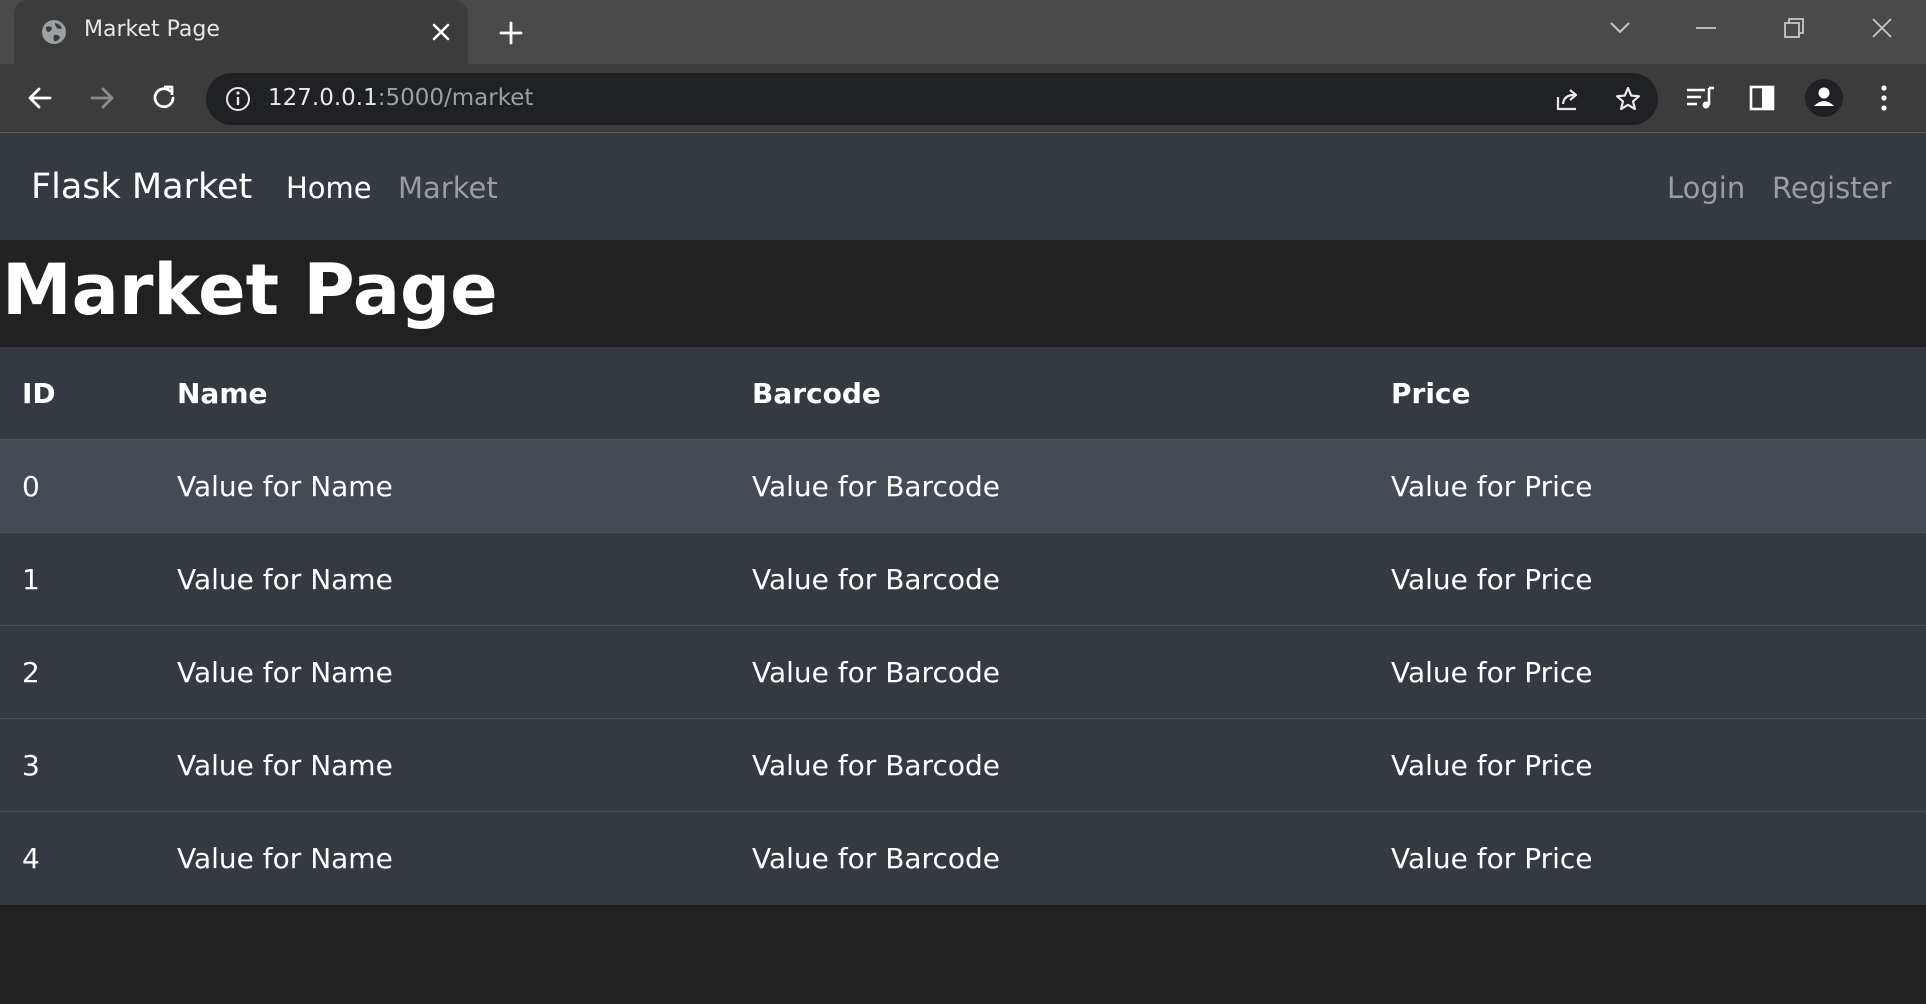 The height and width of the screenshot is (1004, 1926). Describe the element at coordinates (102, 98) in the screenshot. I see `forward-arrow-icon` at that location.